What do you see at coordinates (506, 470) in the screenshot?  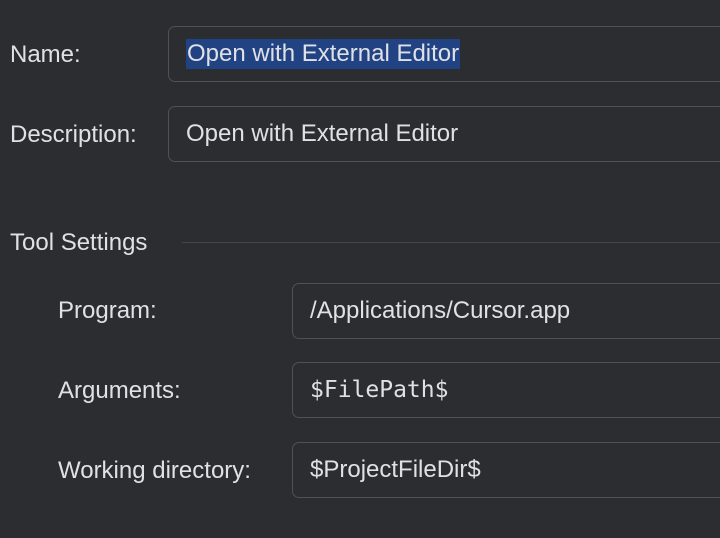 I see `working-directory-field: $ProjectFileDir$` at bounding box center [506, 470].